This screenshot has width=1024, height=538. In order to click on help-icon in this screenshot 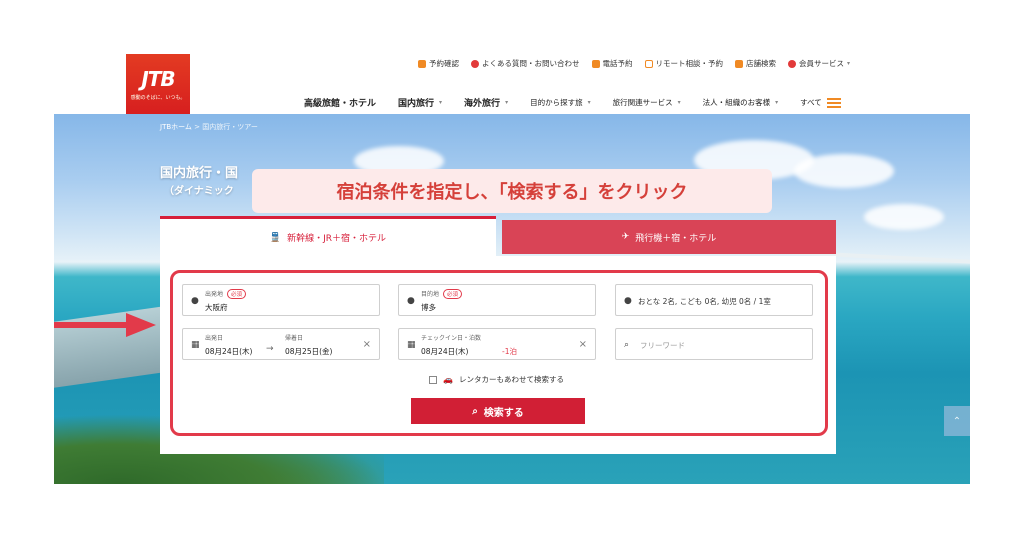, I will do `click(475, 63)`.